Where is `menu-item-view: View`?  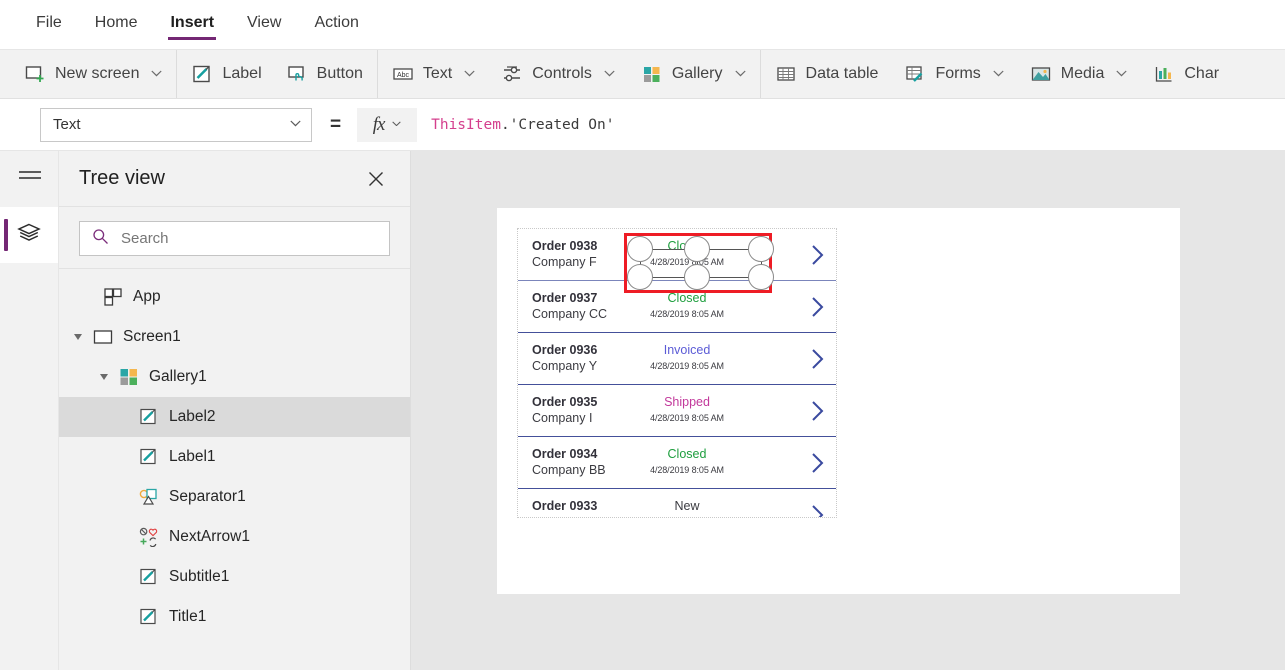 menu-item-view: View is located at coordinates (264, 25).